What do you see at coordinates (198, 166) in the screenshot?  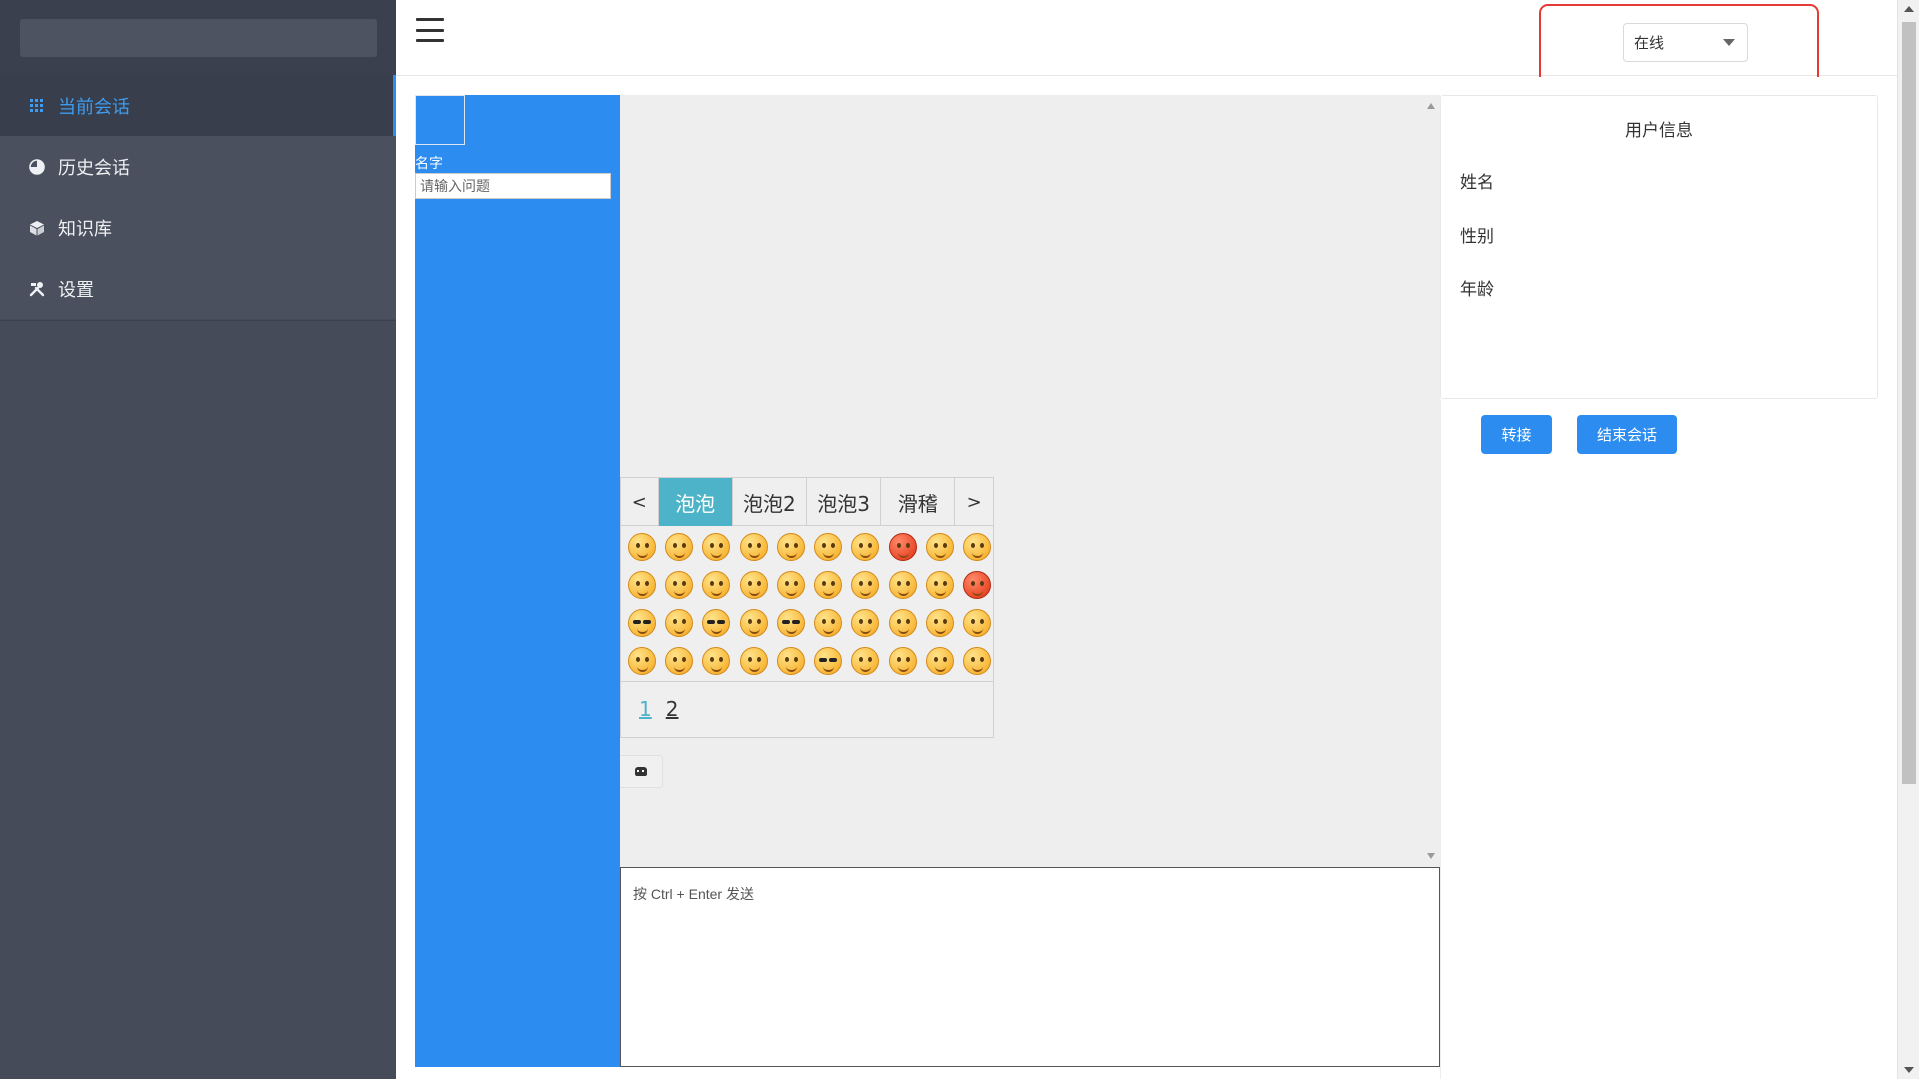 I see `sidebar-item-history-sessions: 历史会话` at bounding box center [198, 166].